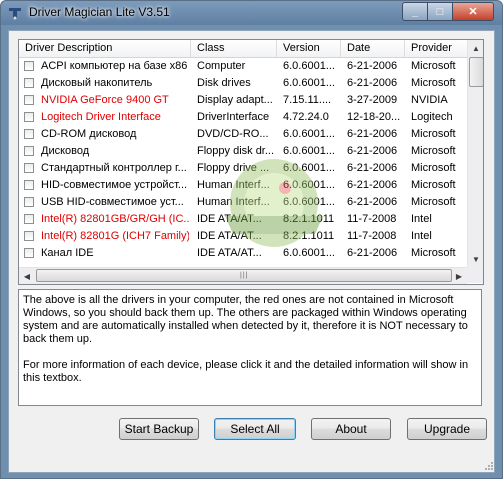  What do you see at coordinates (233, 117) in the screenshot?
I see `cell-class: DriverInterface` at bounding box center [233, 117].